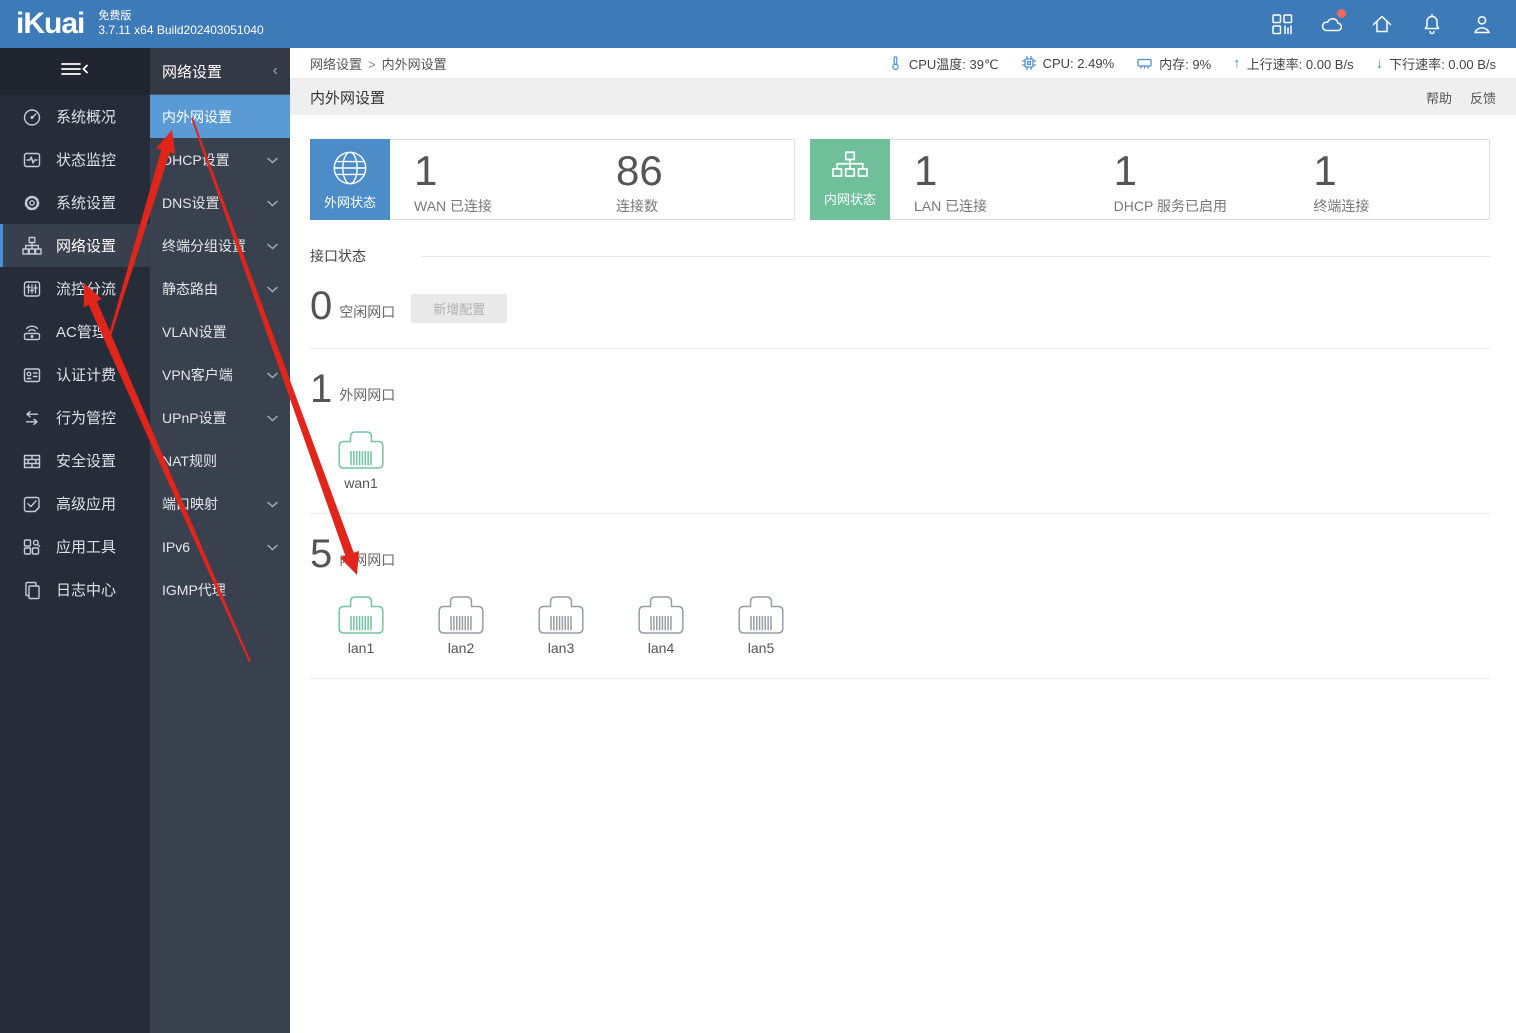 This screenshot has height=1033, width=1516. What do you see at coordinates (81, 332) in the screenshot?
I see `sidebar-item-label: AC管理` at bounding box center [81, 332].